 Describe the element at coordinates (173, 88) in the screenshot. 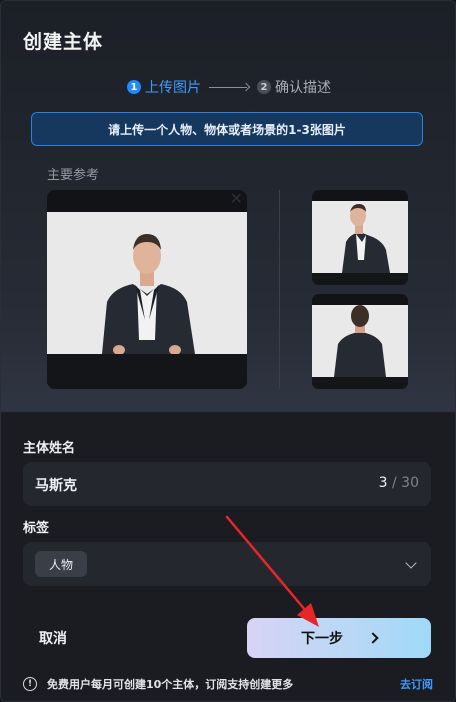

I see `step-label-upload: 上传图片` at that location.